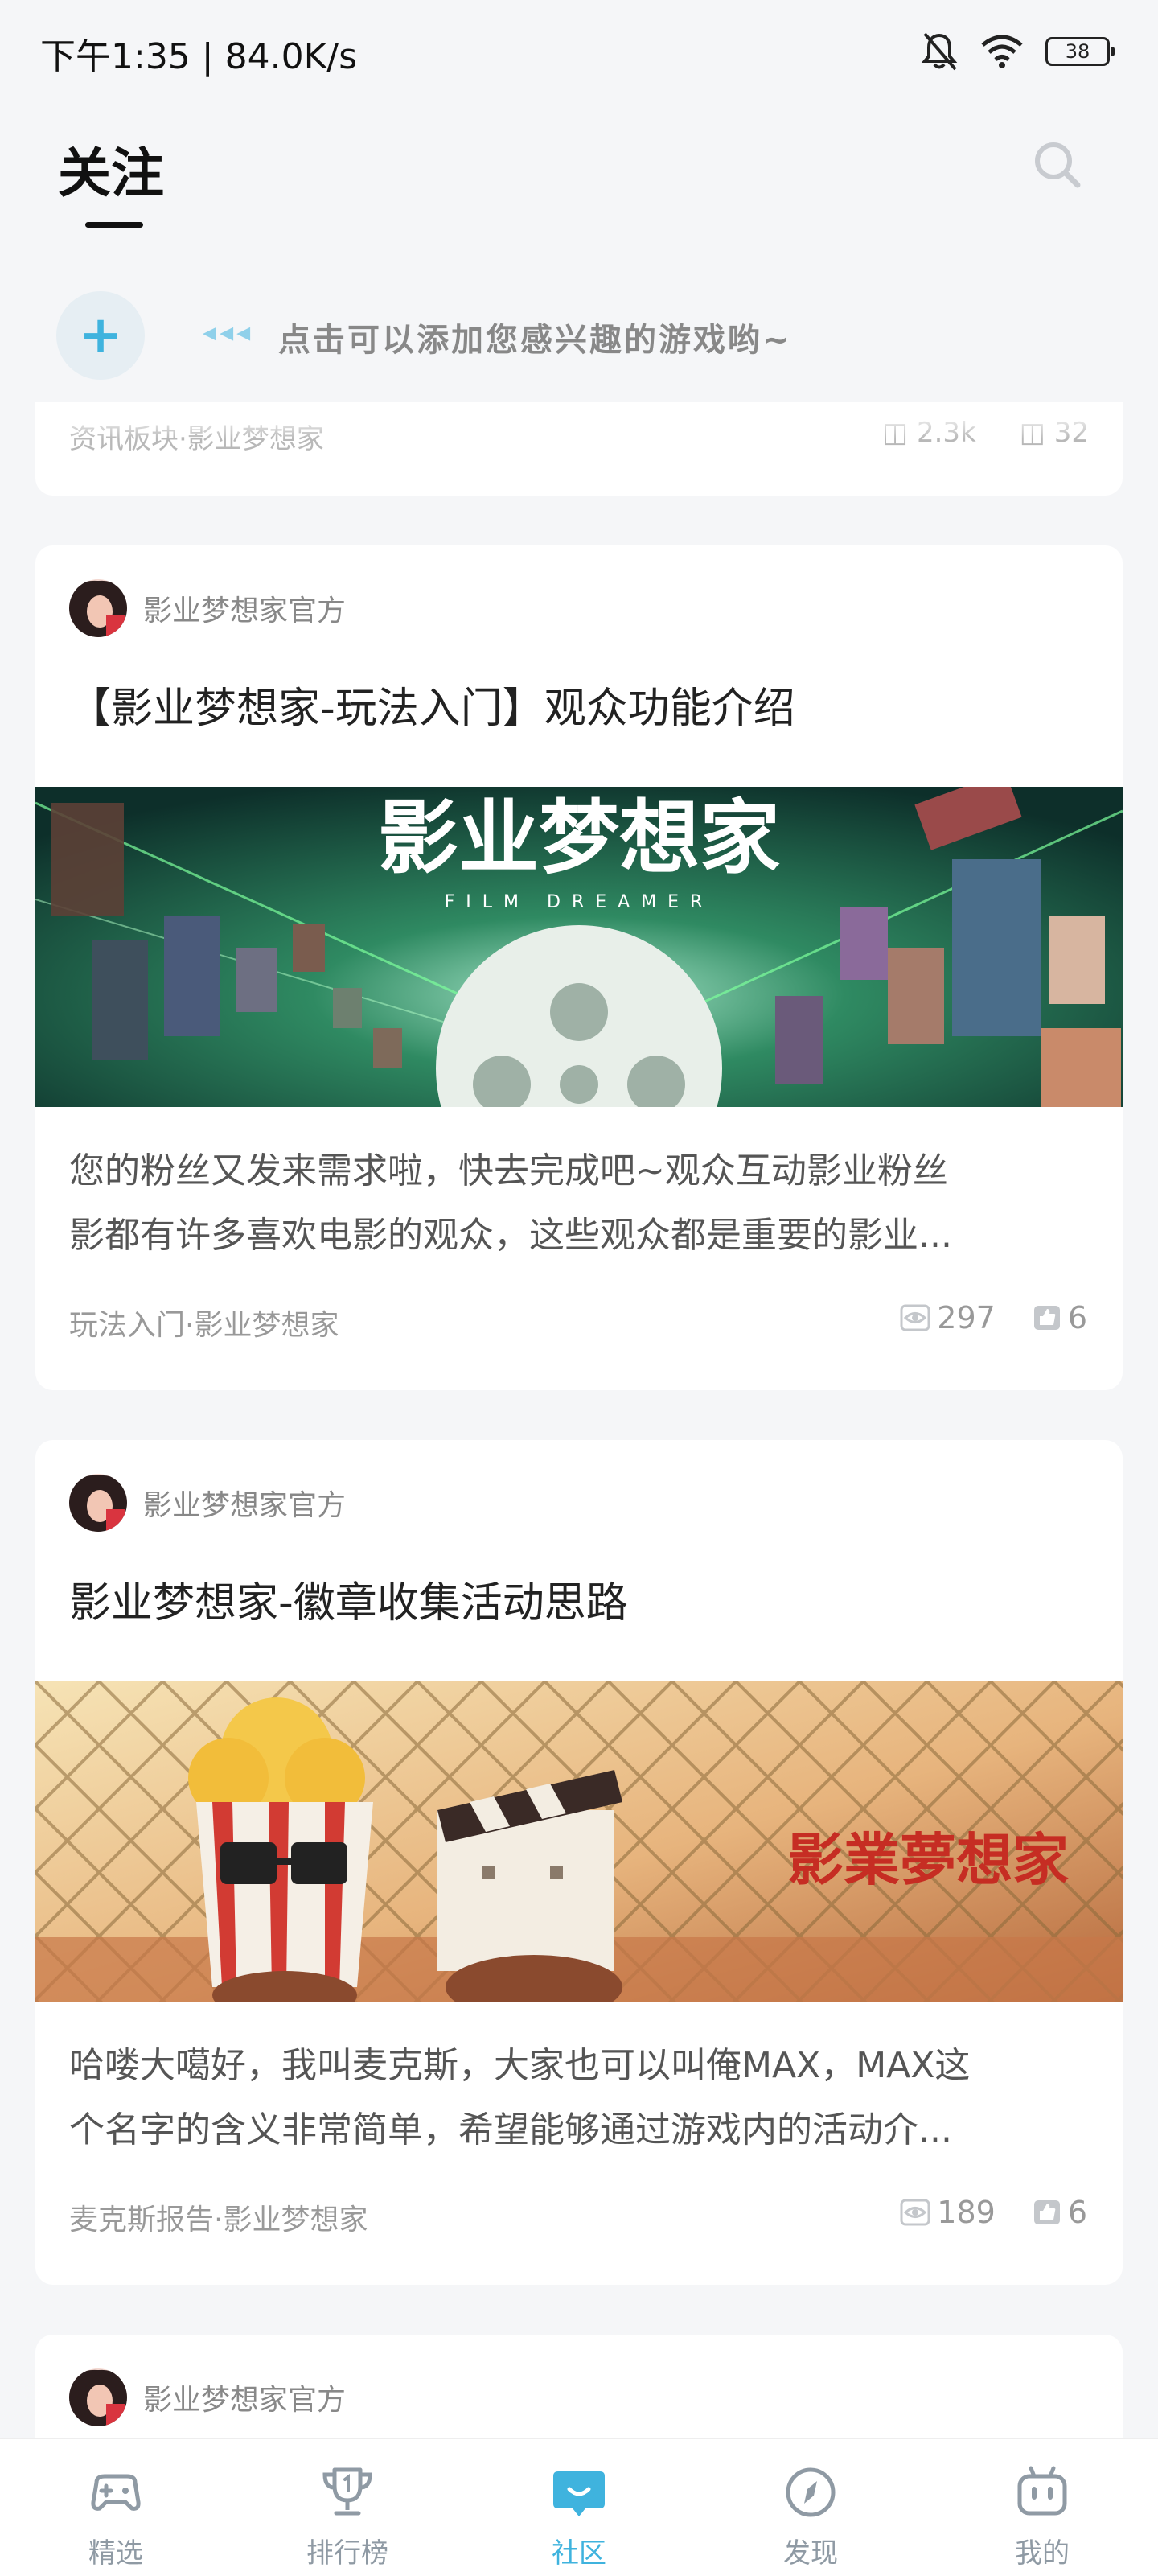 The width and height of the screenshot is (1158, 2576). What do you see at coordinates (966, 2212) in the screenshot?
I see `view-count: 189` at bounding box center [966, 2212].